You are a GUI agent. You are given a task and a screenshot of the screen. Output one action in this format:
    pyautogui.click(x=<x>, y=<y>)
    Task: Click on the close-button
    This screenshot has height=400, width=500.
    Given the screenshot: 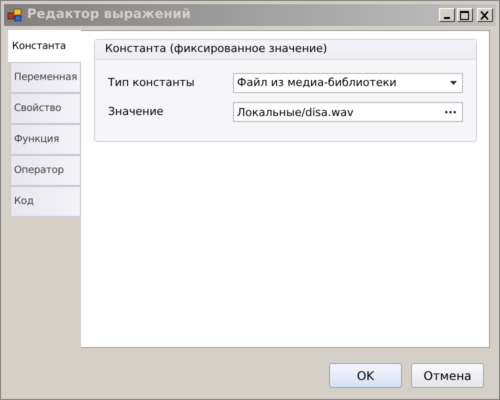 What is the action you would take?
    pyautogui.click(x=485, y=15)
    